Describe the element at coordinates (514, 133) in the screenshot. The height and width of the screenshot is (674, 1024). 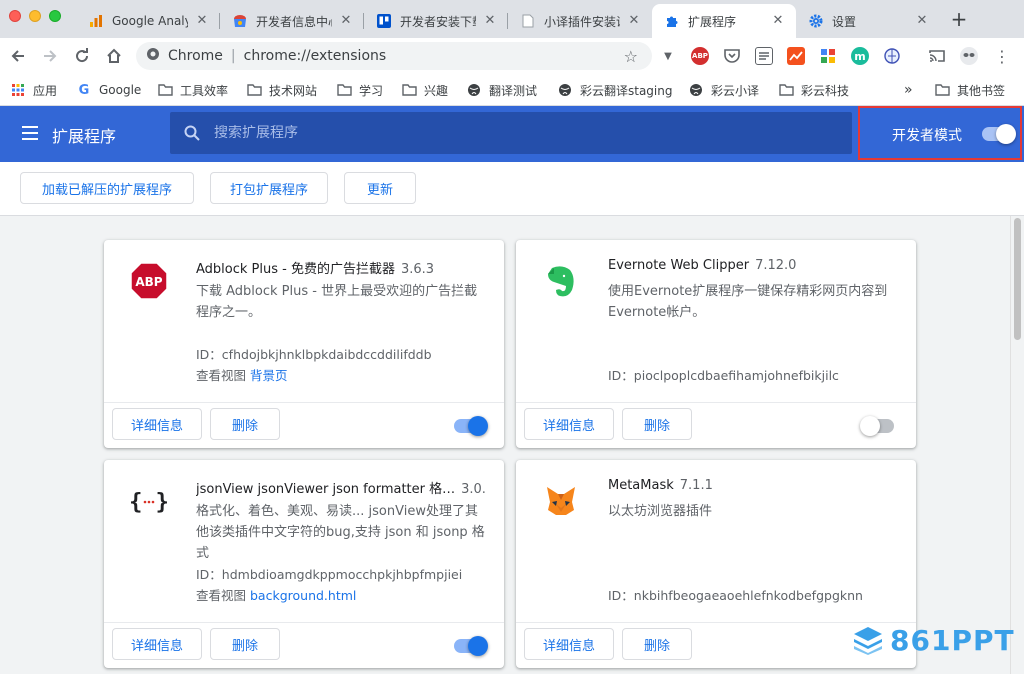
I see `search-input` at that location.